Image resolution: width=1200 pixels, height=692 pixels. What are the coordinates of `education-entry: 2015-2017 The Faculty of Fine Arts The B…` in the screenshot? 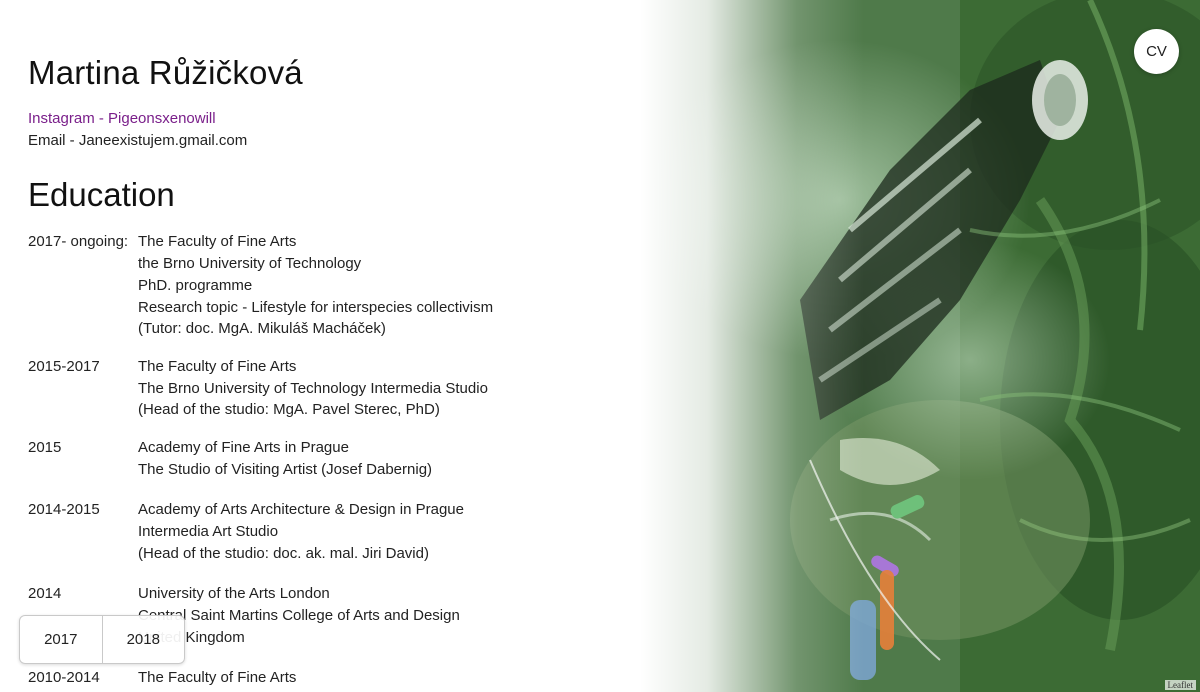 It's located at (338, 387).